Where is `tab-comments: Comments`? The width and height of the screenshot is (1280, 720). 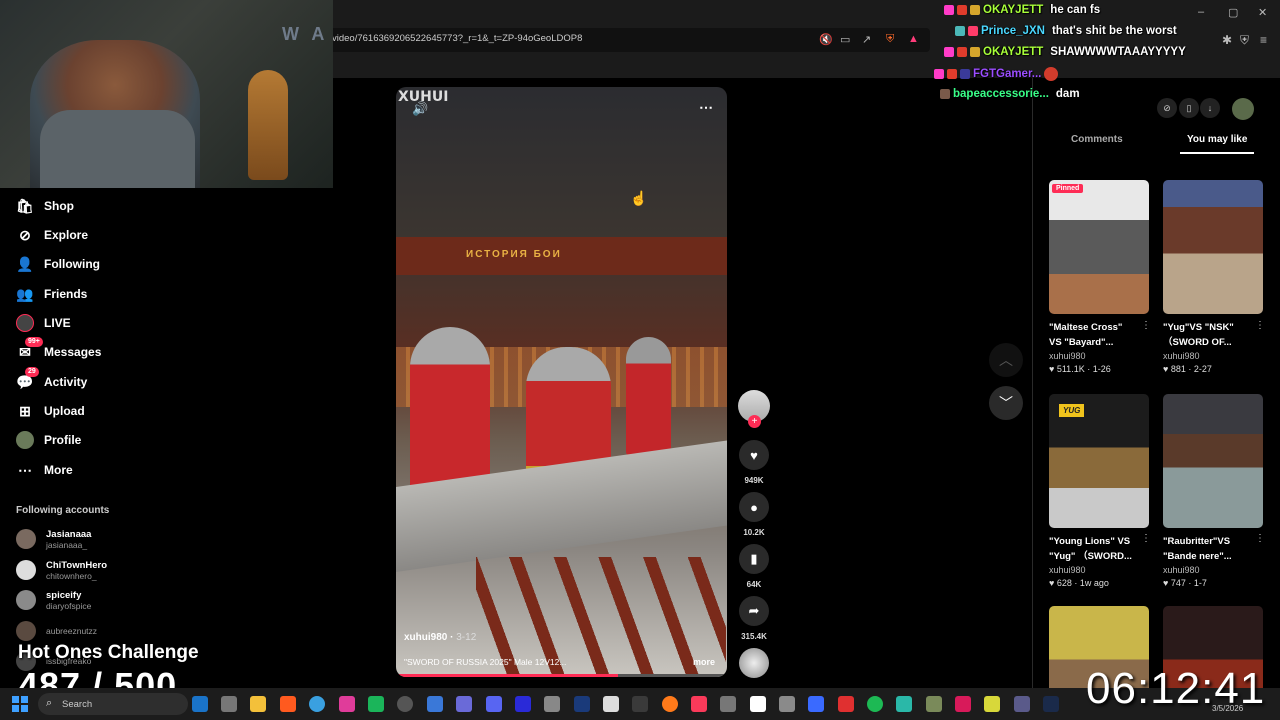
tab-comments: Comments is located at coordinates (1097, 139).